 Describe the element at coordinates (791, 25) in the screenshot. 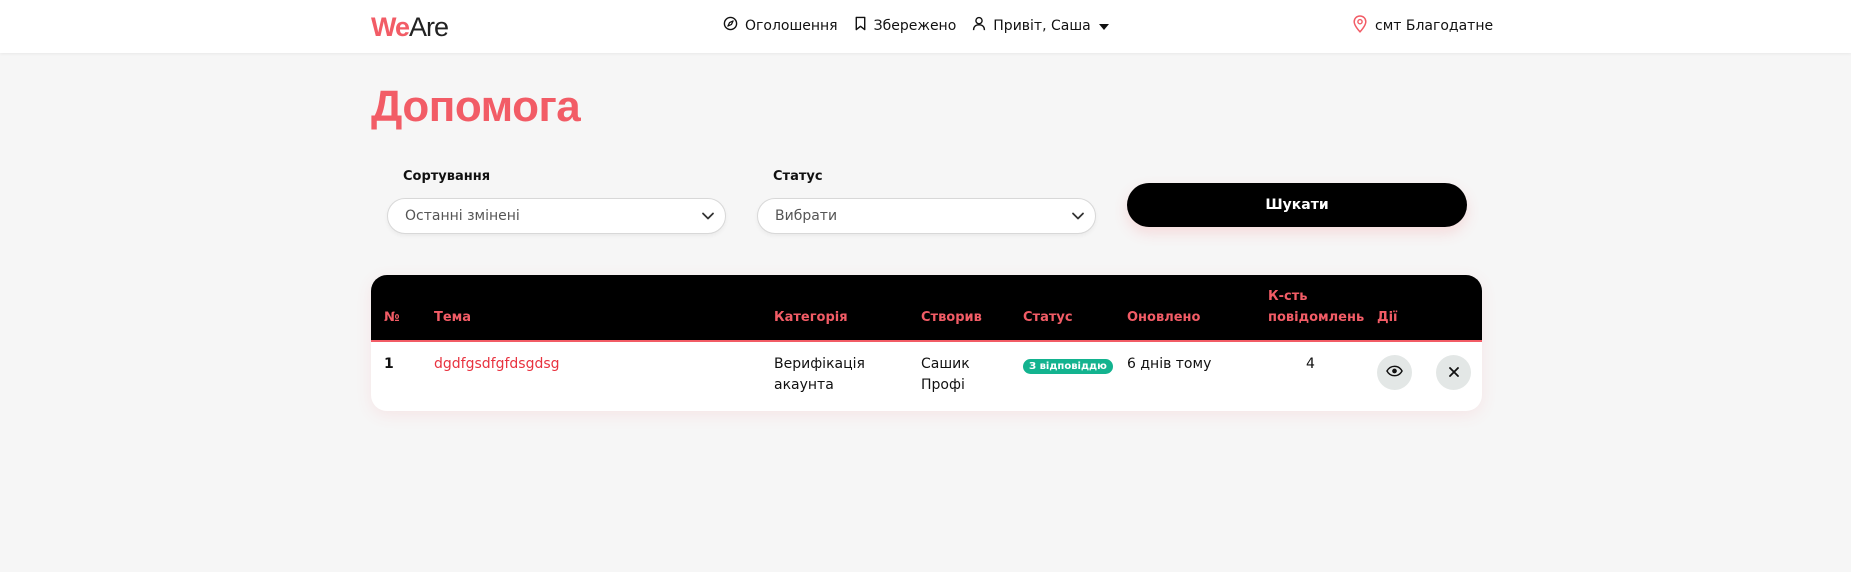

I see `nav-ads-label: Оголошення` at that location.